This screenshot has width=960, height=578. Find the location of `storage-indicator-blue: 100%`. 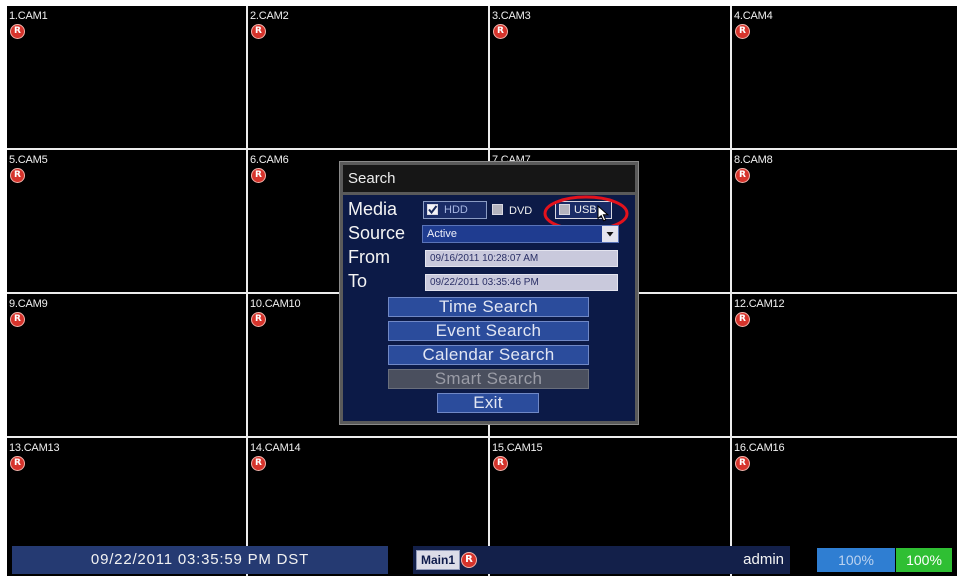

storage-indicator-blue: 100% is located at coordinates (856, 560).